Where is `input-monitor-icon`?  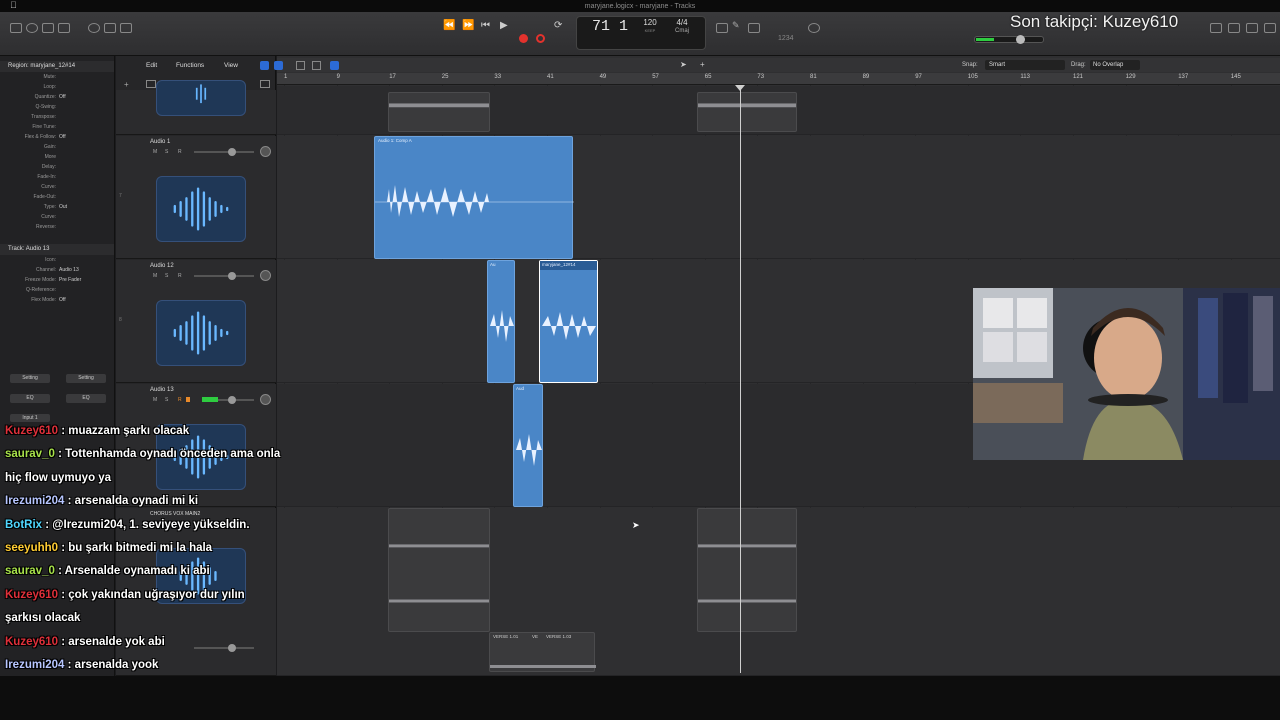 input-monitor-icon is located at coordinates (188, 399).